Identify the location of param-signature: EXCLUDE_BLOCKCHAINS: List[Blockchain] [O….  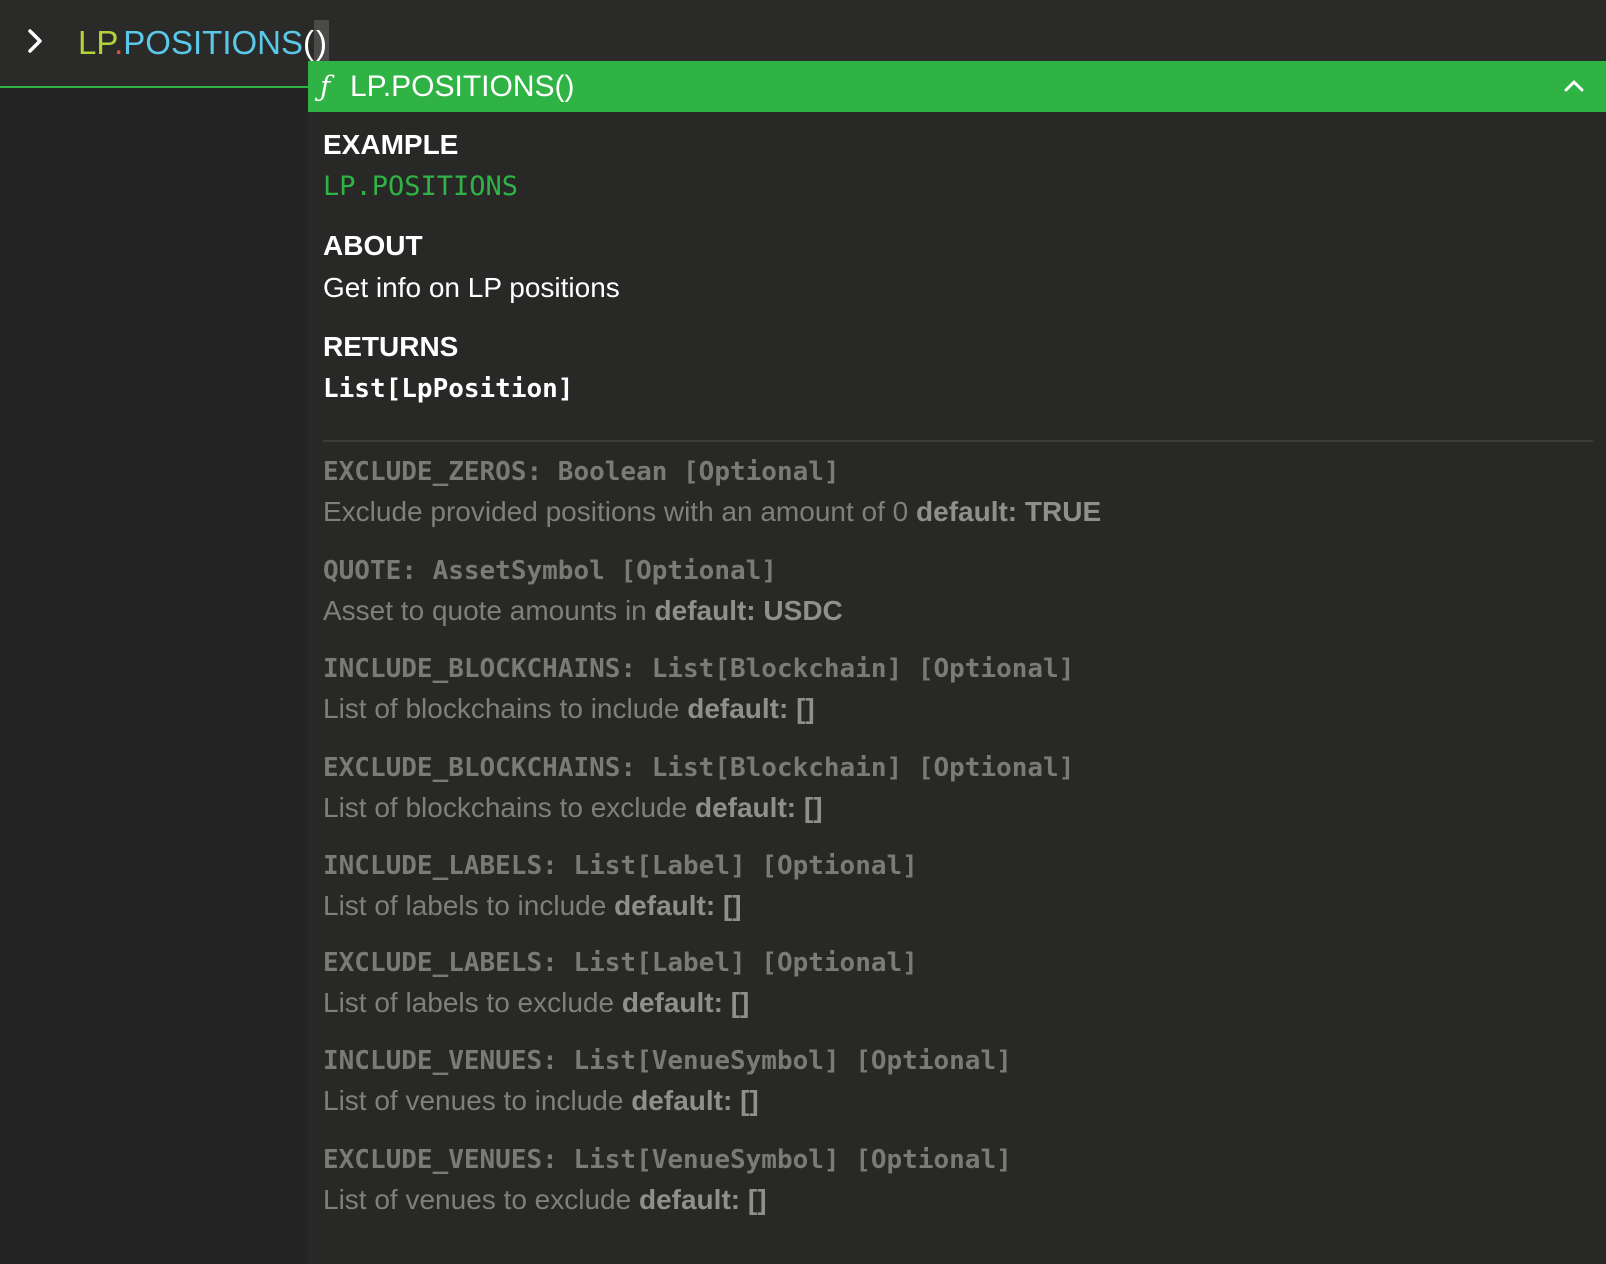
(699, 768).